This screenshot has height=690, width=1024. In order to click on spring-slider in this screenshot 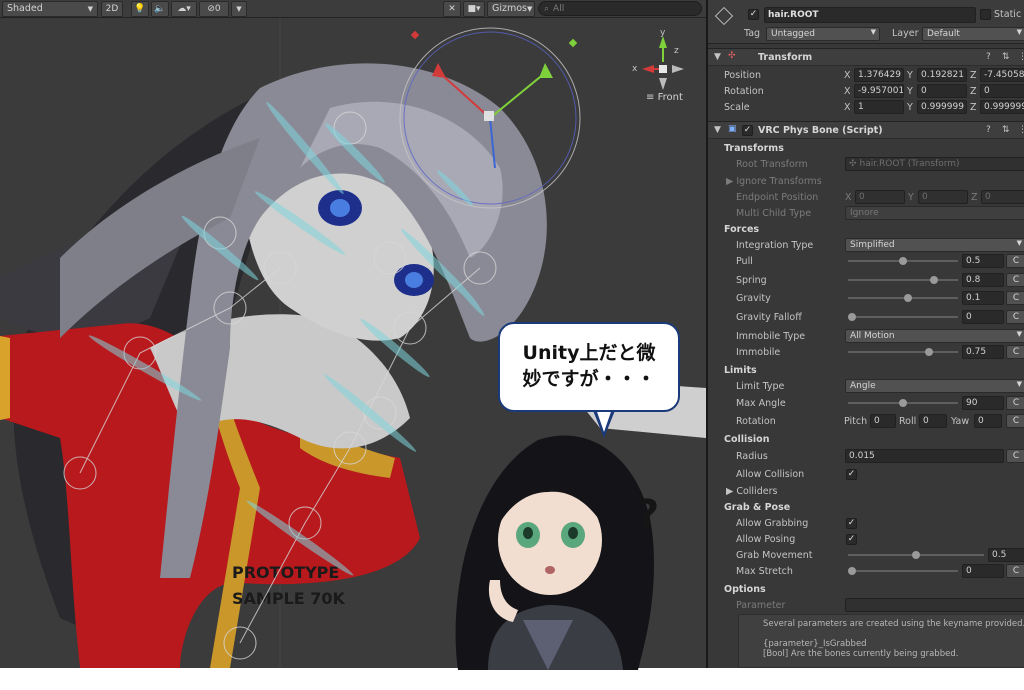, I will do `click(903, 280)`.